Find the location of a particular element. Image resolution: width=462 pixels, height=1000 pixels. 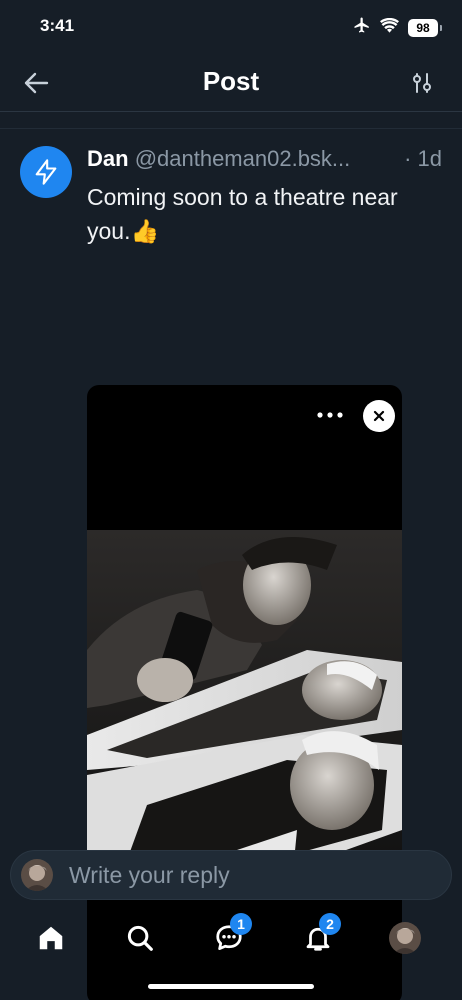

close-icon is located at coordinates (379, 416).